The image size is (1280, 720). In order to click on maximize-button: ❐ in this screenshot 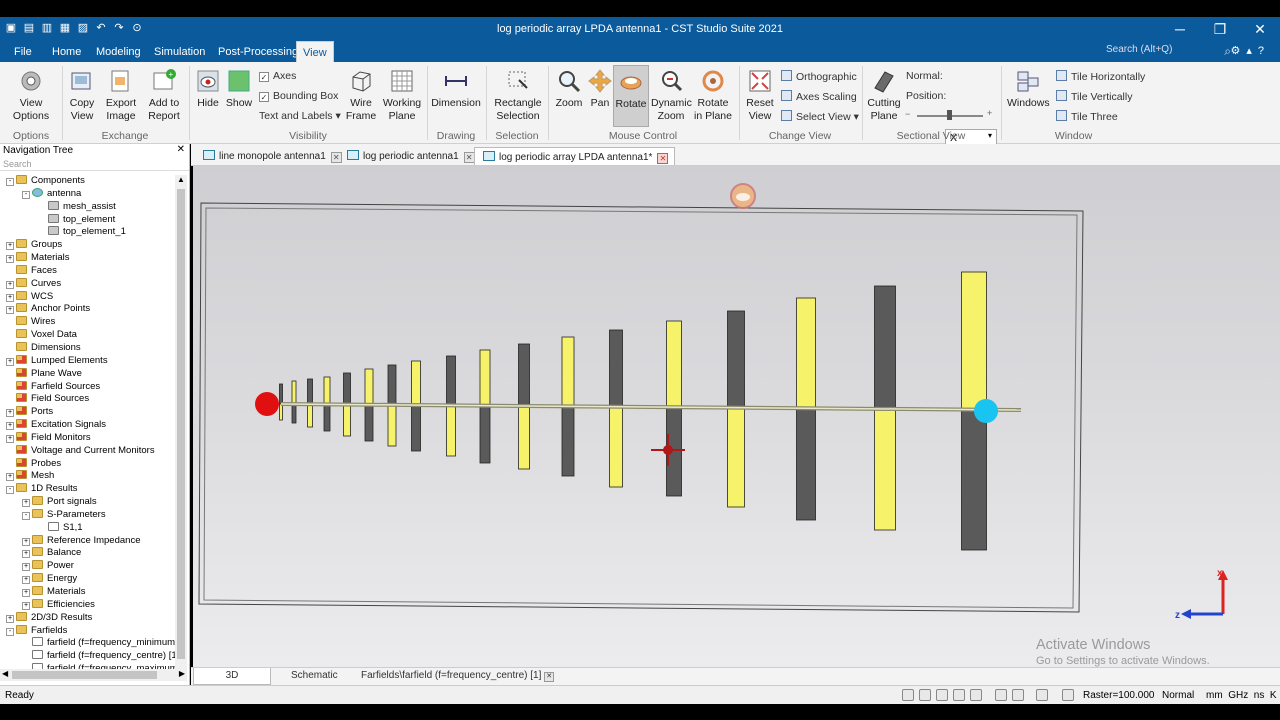, I will do `click(1220, 29)`.